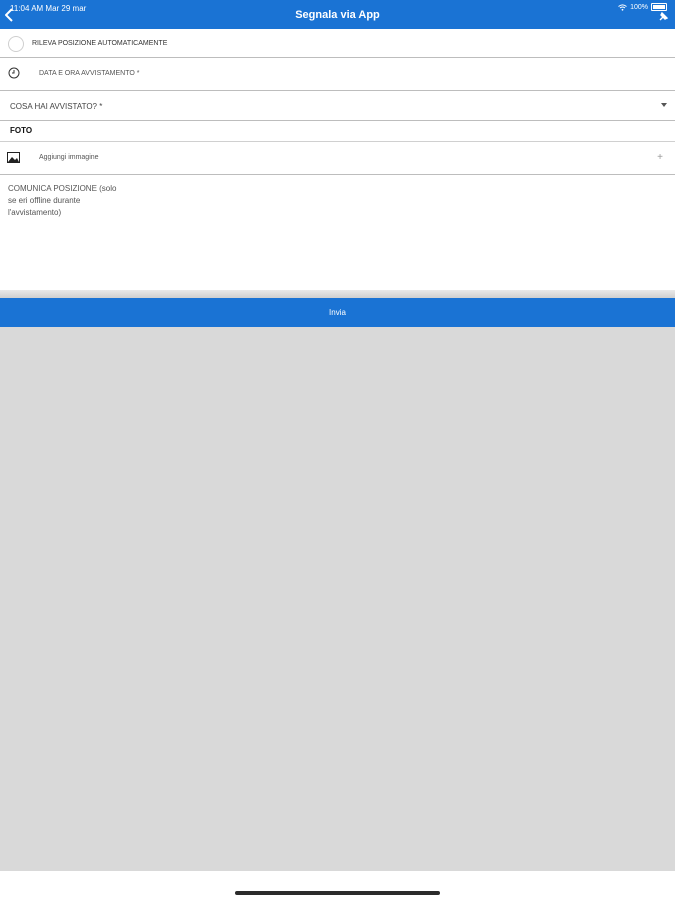 The image size is (675, 900). Describe the element at coordinates (56, 106) in the screenshot. I see `sighting-select-label: COSA HAI AVVISTATO? *` at that location.